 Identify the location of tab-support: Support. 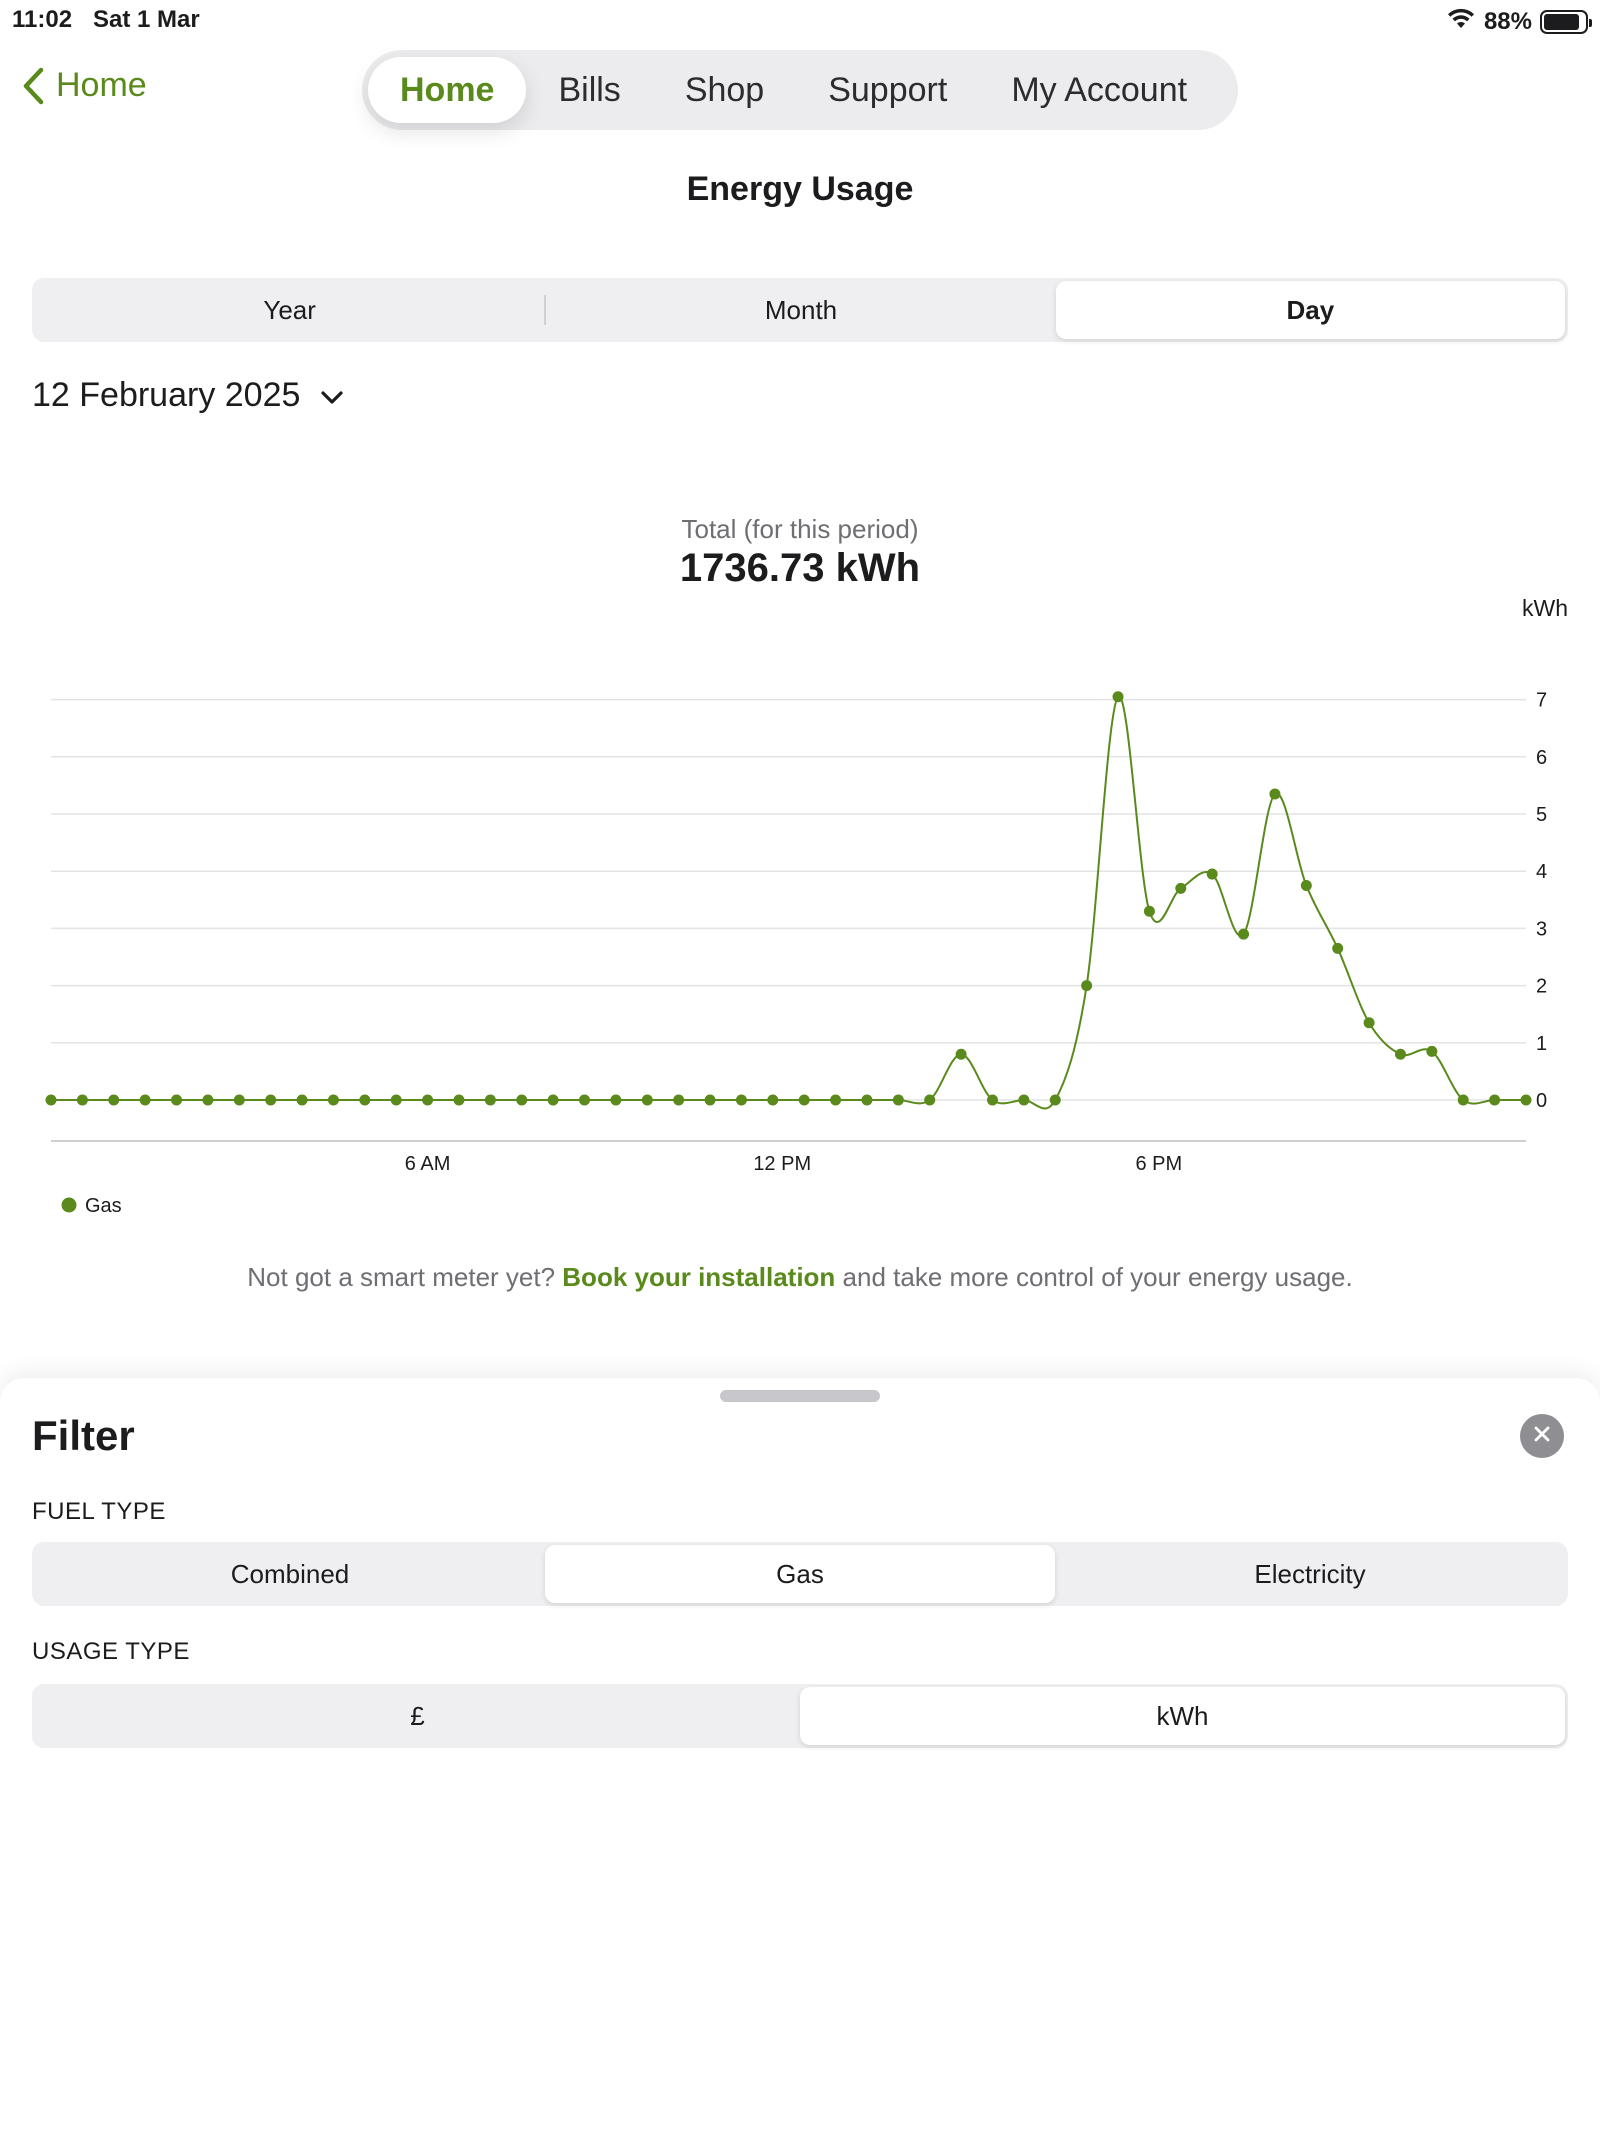
(887, 90).